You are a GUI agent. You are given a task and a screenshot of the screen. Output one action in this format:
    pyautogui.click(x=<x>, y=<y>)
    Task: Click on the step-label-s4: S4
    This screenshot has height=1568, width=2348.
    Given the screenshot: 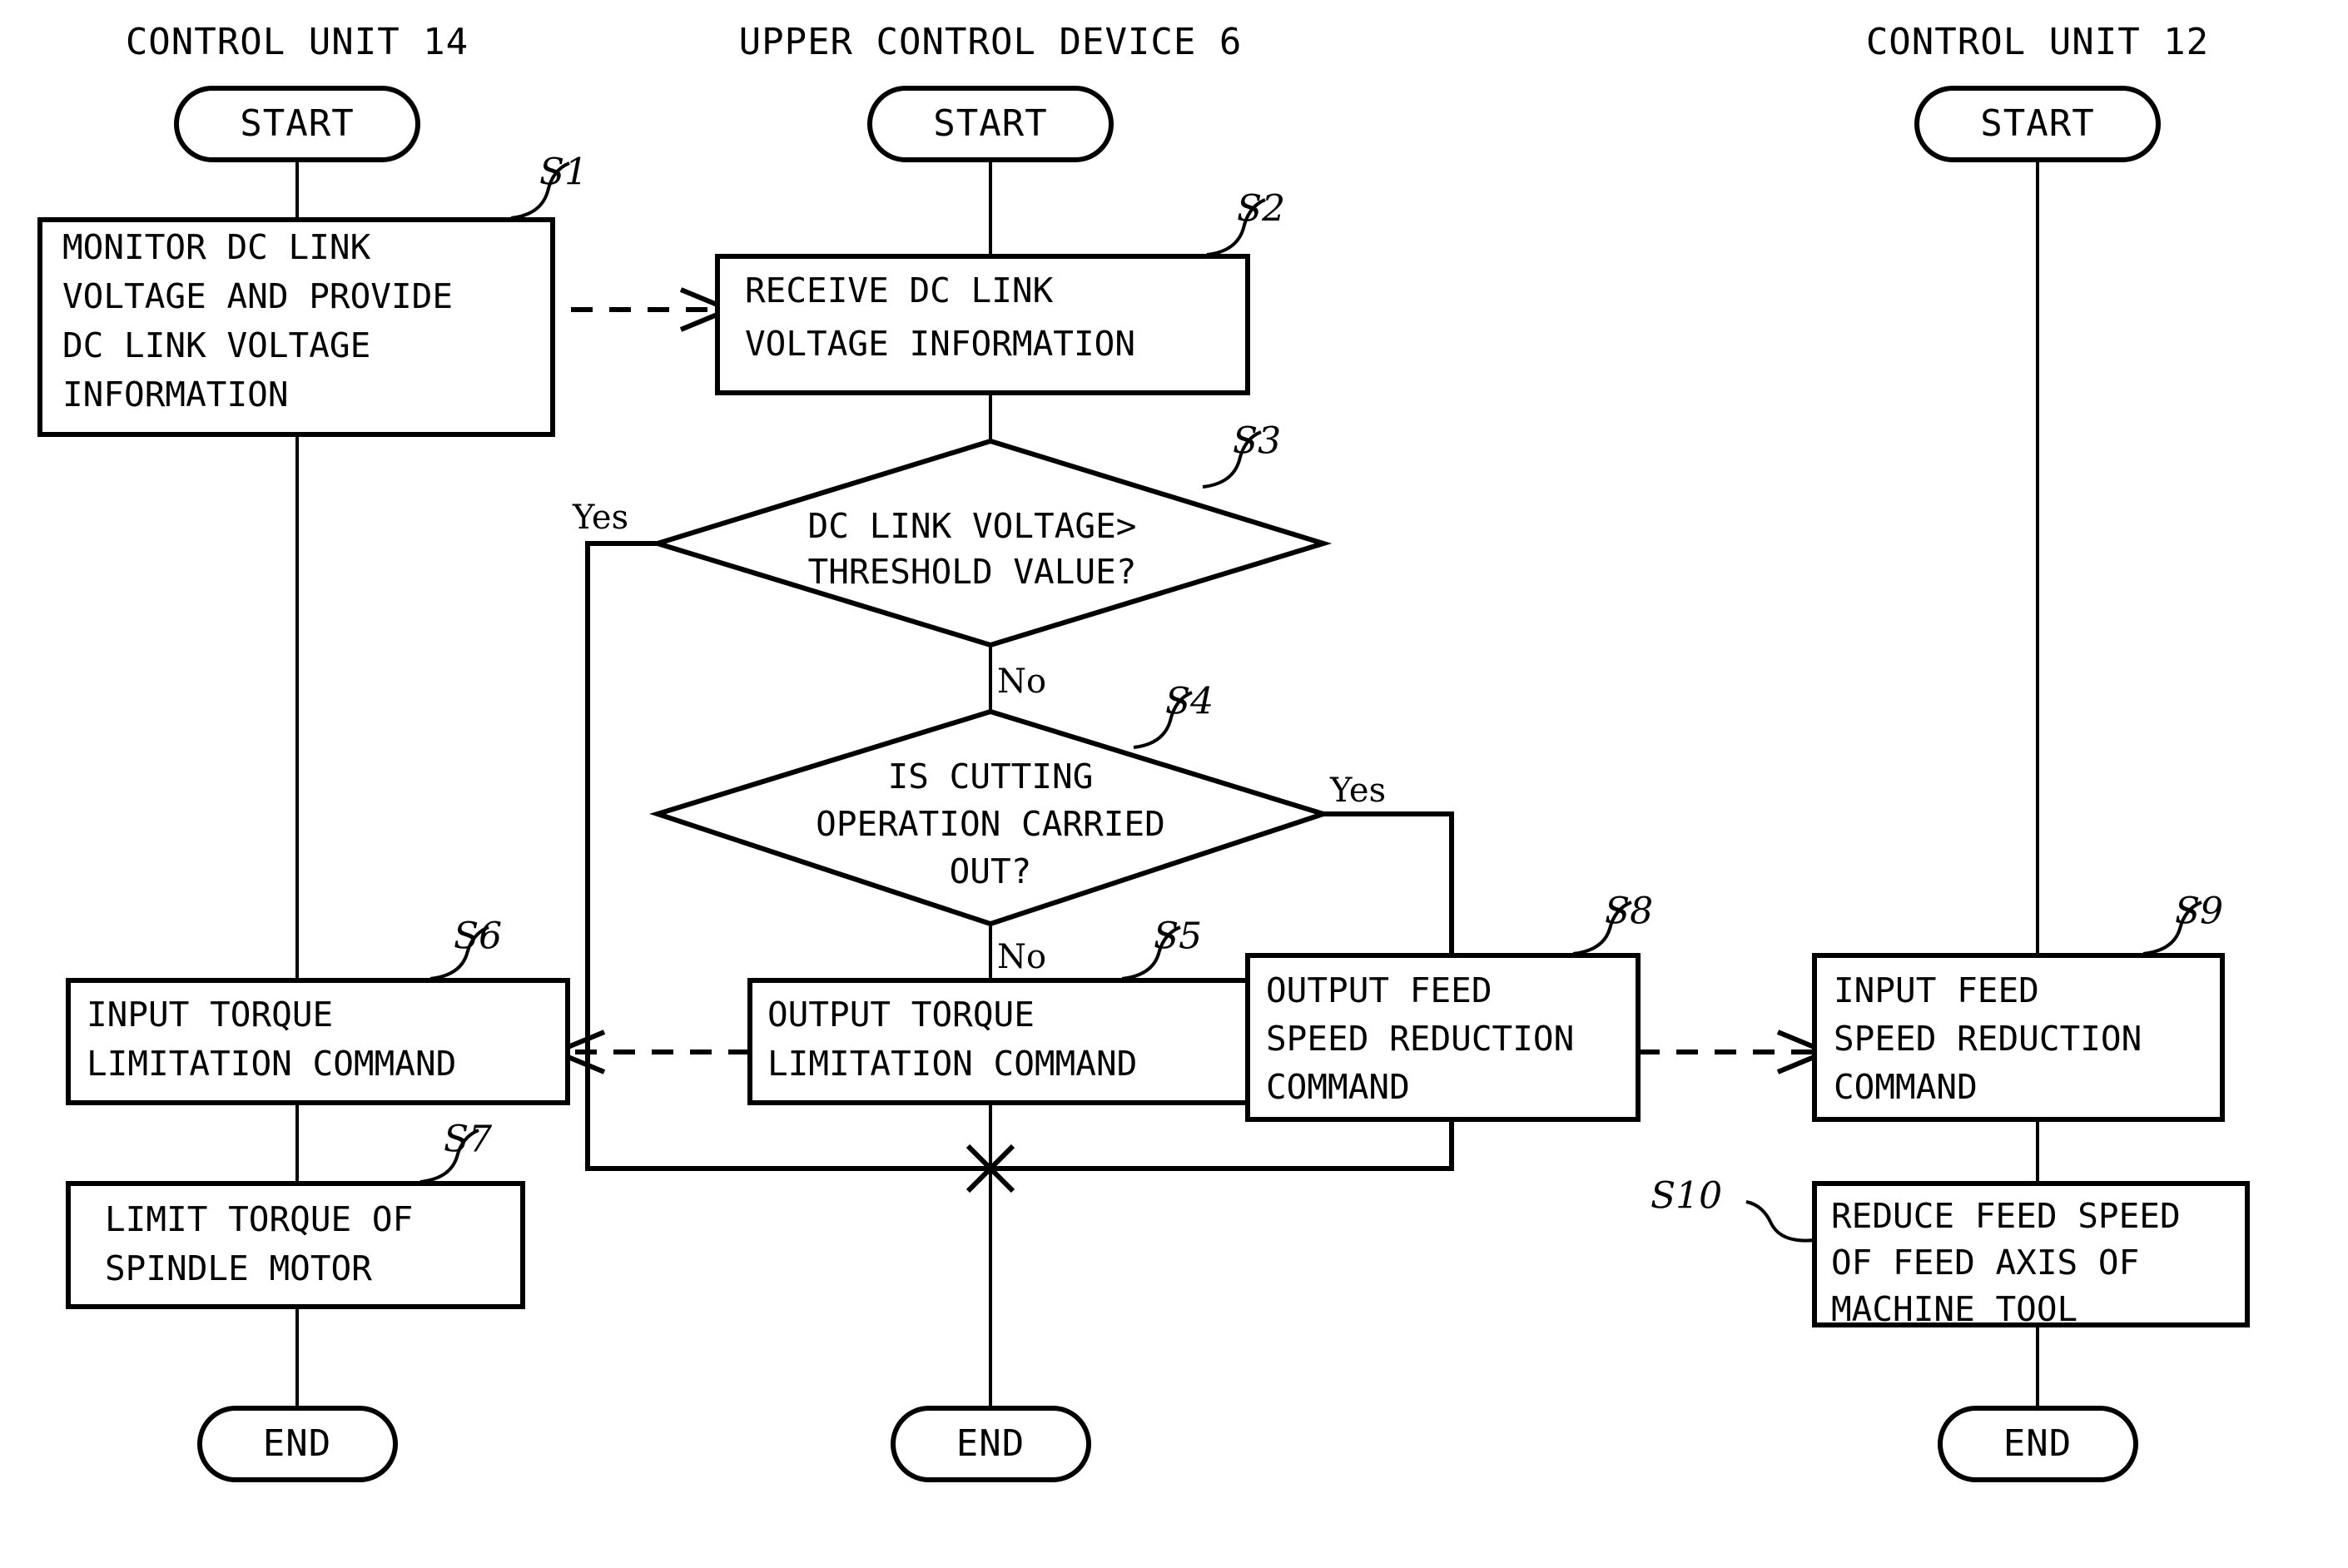 What is the action you would take?
    pyautogui.click(x=1189, y=702)
    